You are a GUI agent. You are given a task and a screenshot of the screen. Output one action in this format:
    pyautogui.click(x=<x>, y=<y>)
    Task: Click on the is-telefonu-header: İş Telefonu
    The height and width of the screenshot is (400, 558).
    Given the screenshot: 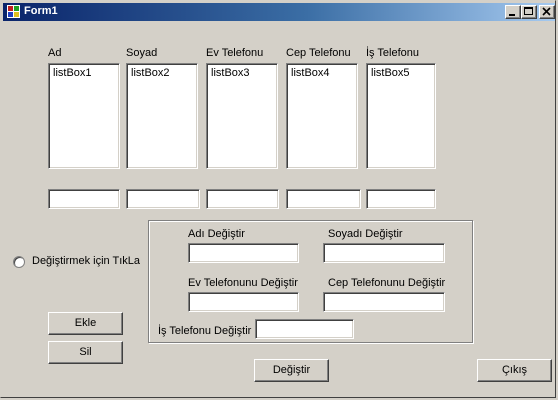 What is the action you would take?
    pyautogui.click(x=393, y=53)
    